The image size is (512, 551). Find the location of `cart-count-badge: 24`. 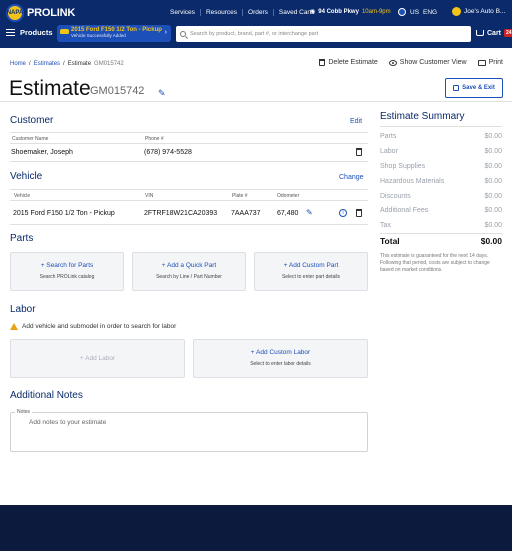

cart-count-badge: 24 is located at coordinates (508, 33).